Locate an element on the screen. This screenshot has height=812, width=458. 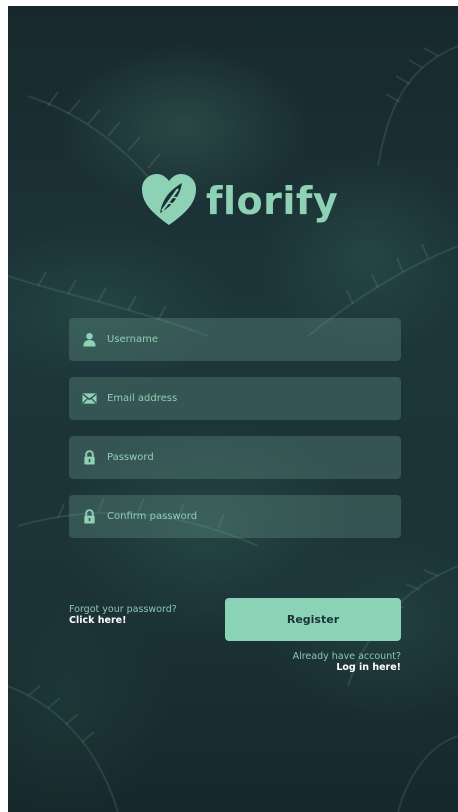
envelope-icon is located at coordinates (89, 399).